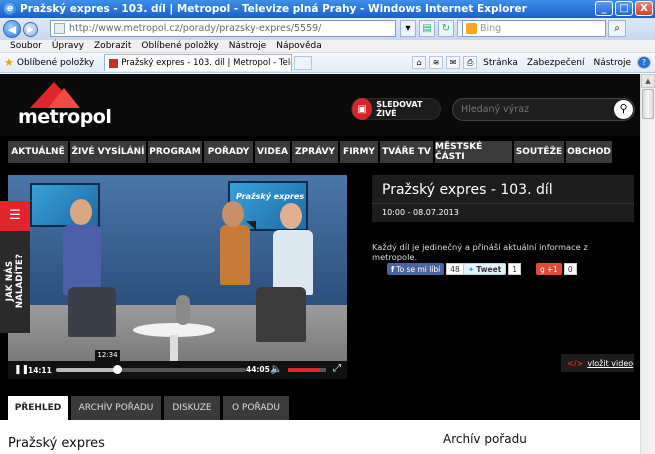  Describe the element at coordinates (648, 81) in the screenshot. I see `scroll-up-icon: ▲` at that location.